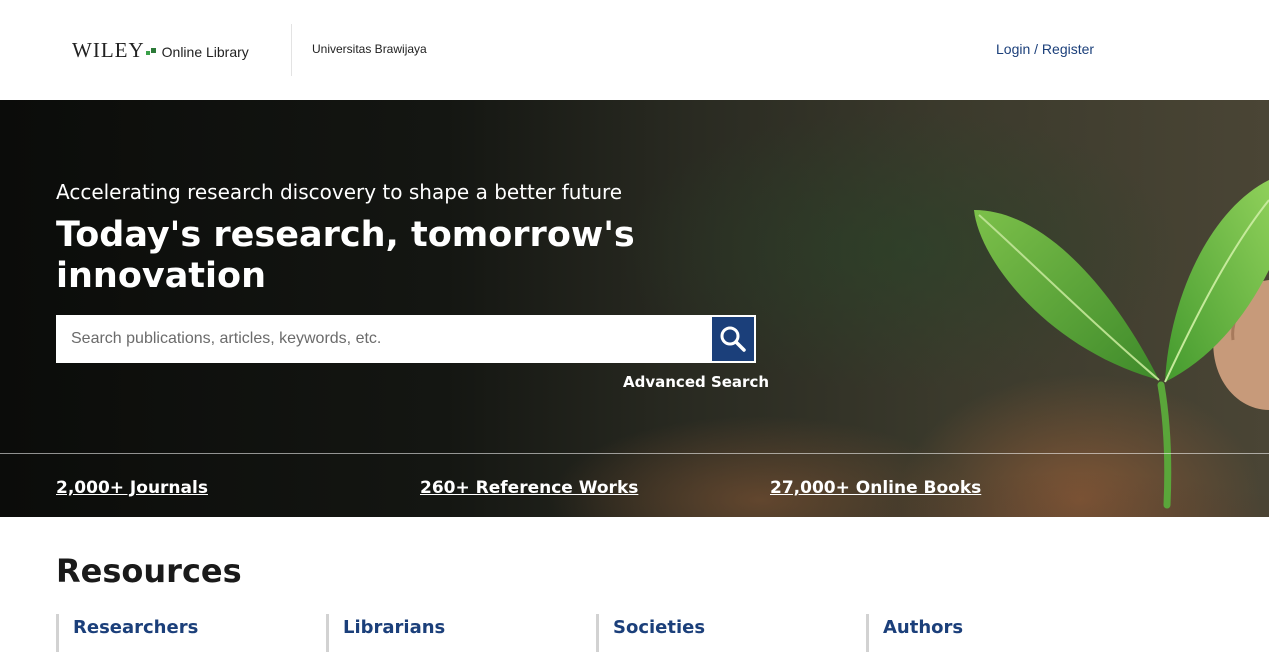  I want to click on hero-divider, so click(634, 453).